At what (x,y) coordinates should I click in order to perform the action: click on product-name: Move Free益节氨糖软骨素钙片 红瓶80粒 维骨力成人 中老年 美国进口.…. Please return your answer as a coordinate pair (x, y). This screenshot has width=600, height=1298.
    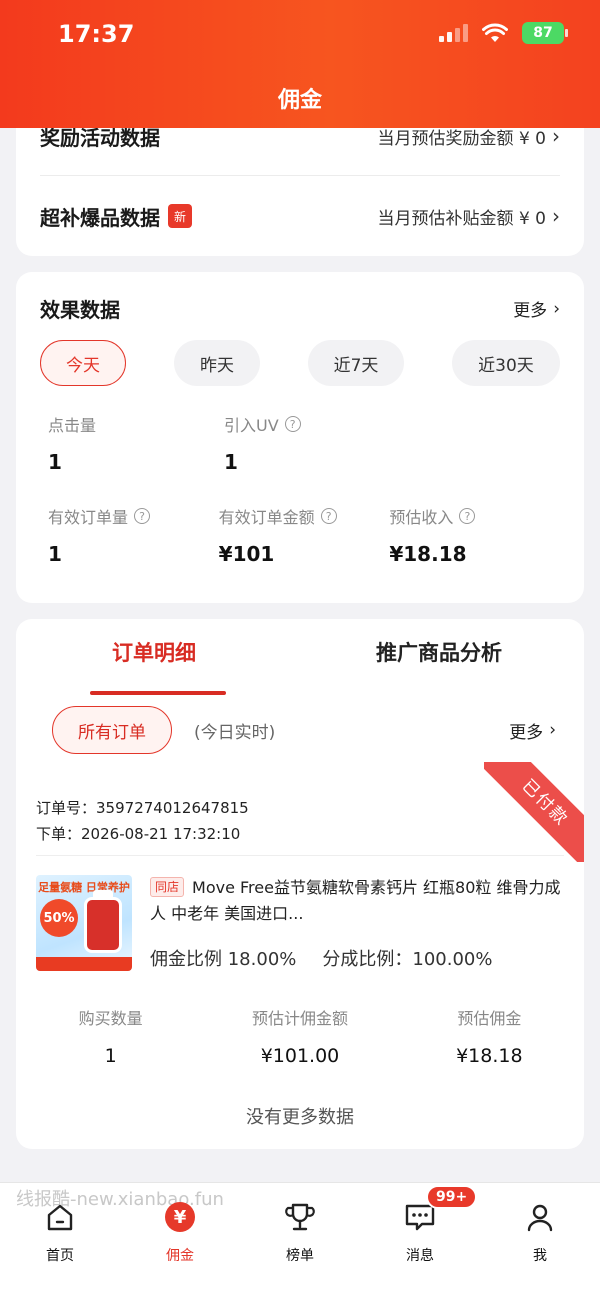
    Looking at the image, I should click on (355, 900).